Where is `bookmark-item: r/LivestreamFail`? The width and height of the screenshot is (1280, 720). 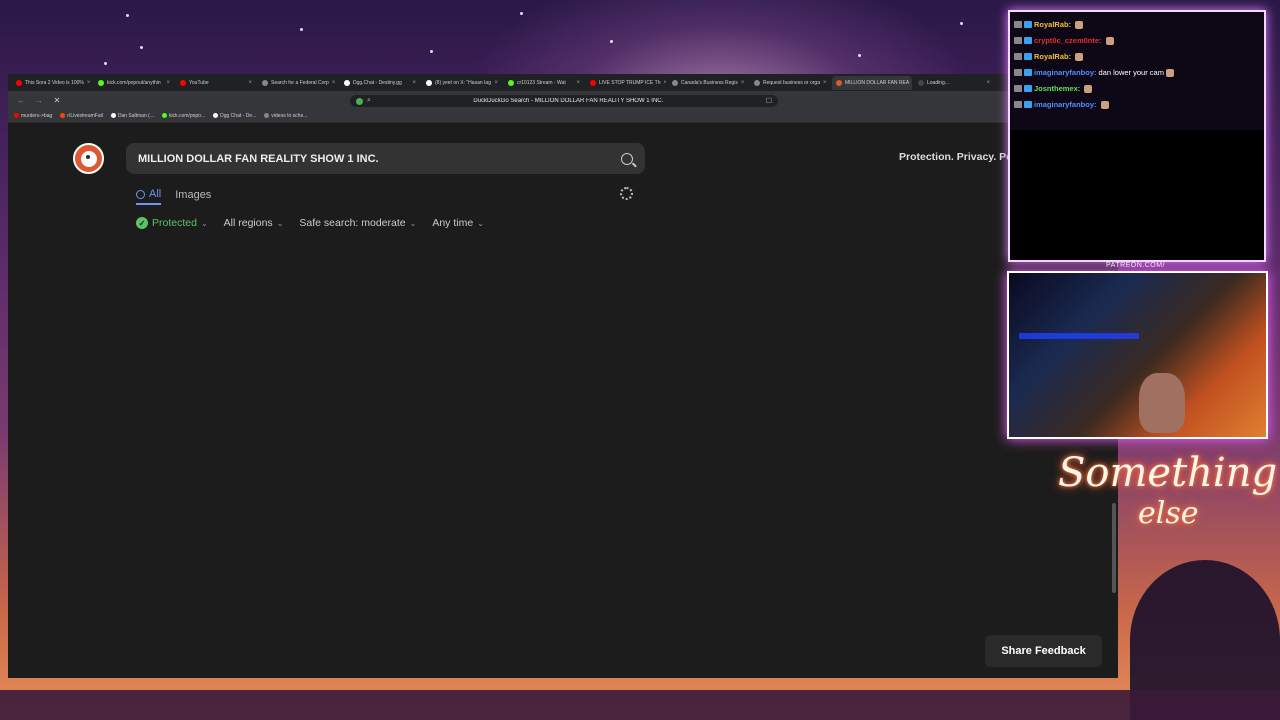 bookmark-item: r/LivestreamFail is located at coordinates (81, 116).